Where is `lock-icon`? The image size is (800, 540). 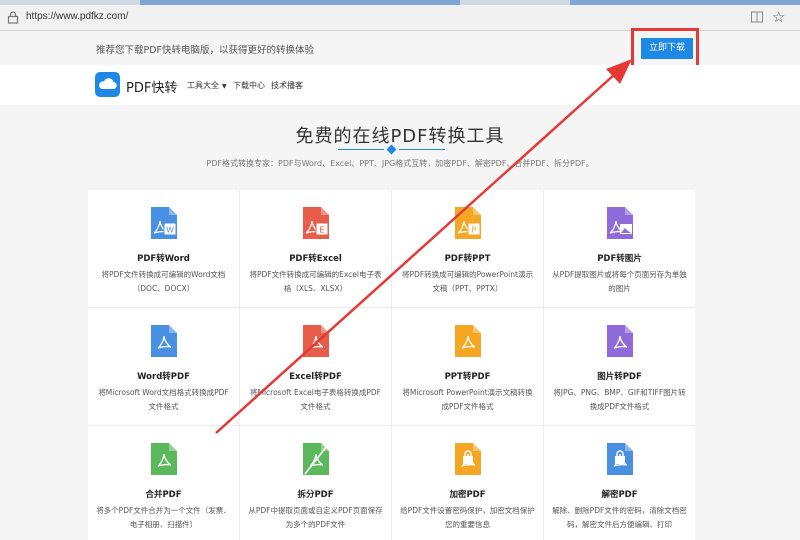
lock-icon is located at coordinates (13, 17).